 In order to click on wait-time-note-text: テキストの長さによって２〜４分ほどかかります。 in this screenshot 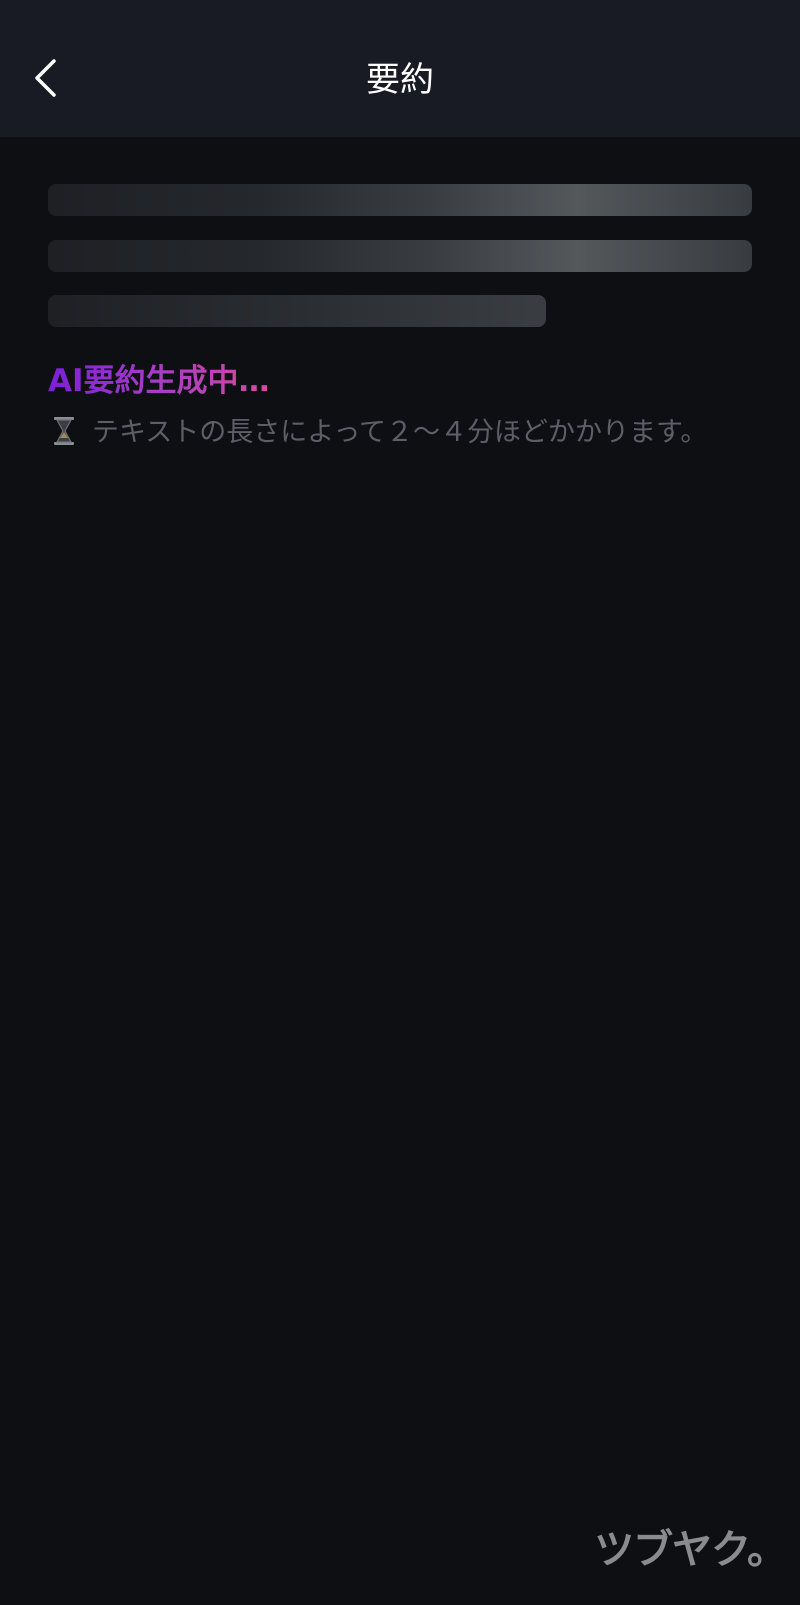, I will do `click(400, 432)`.